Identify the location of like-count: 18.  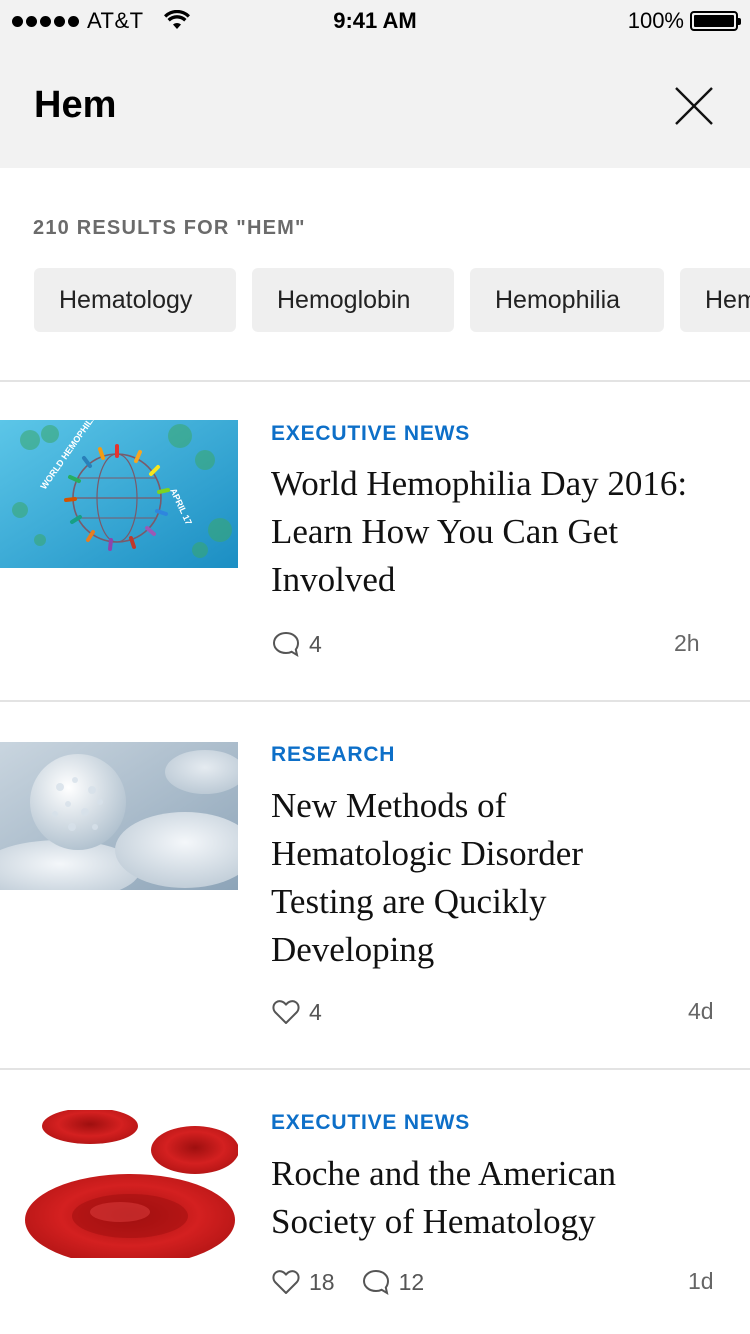
(303, 1282).